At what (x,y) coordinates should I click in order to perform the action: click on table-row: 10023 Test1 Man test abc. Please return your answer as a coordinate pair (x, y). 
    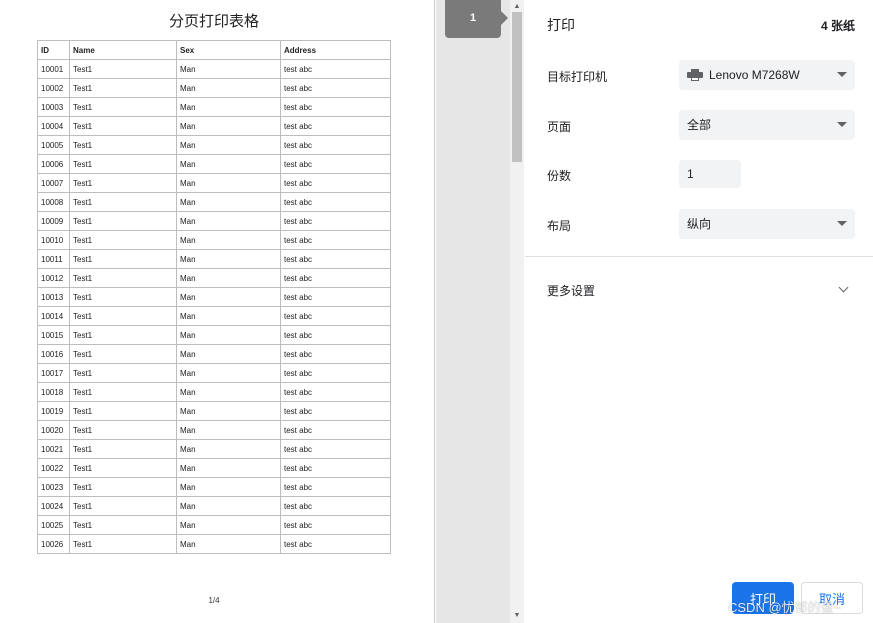
    Looking at the image, I should click on (214, 487).